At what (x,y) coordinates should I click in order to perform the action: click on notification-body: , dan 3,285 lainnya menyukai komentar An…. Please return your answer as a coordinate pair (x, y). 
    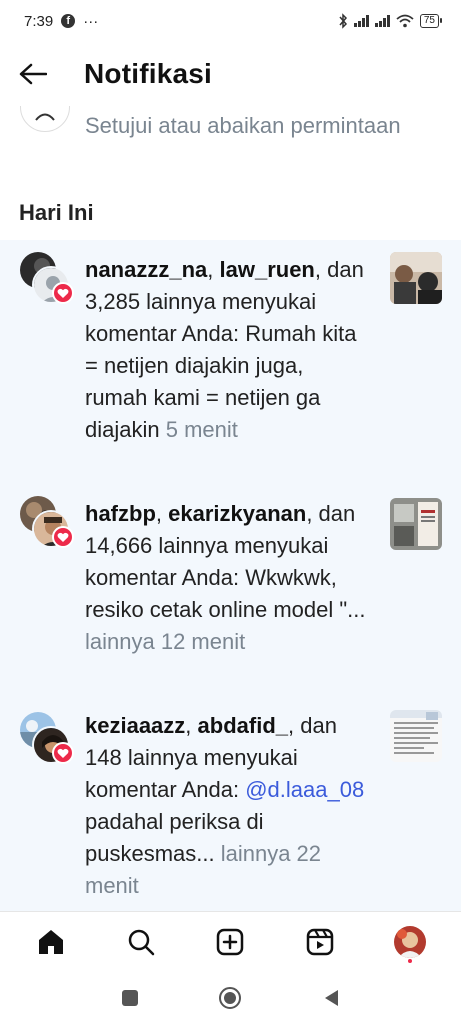
    Looking at the image, I should click on (224, 349).